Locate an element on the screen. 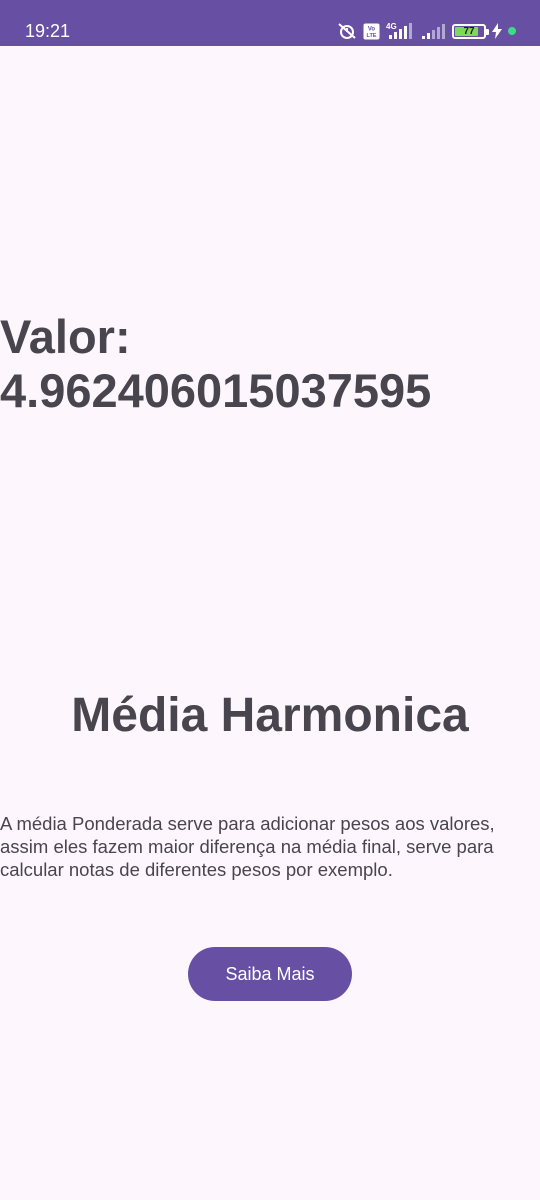 Image resolution: width=540 pixels, height=1200 pixels. dot-icon is located at coordinates (512, 31).